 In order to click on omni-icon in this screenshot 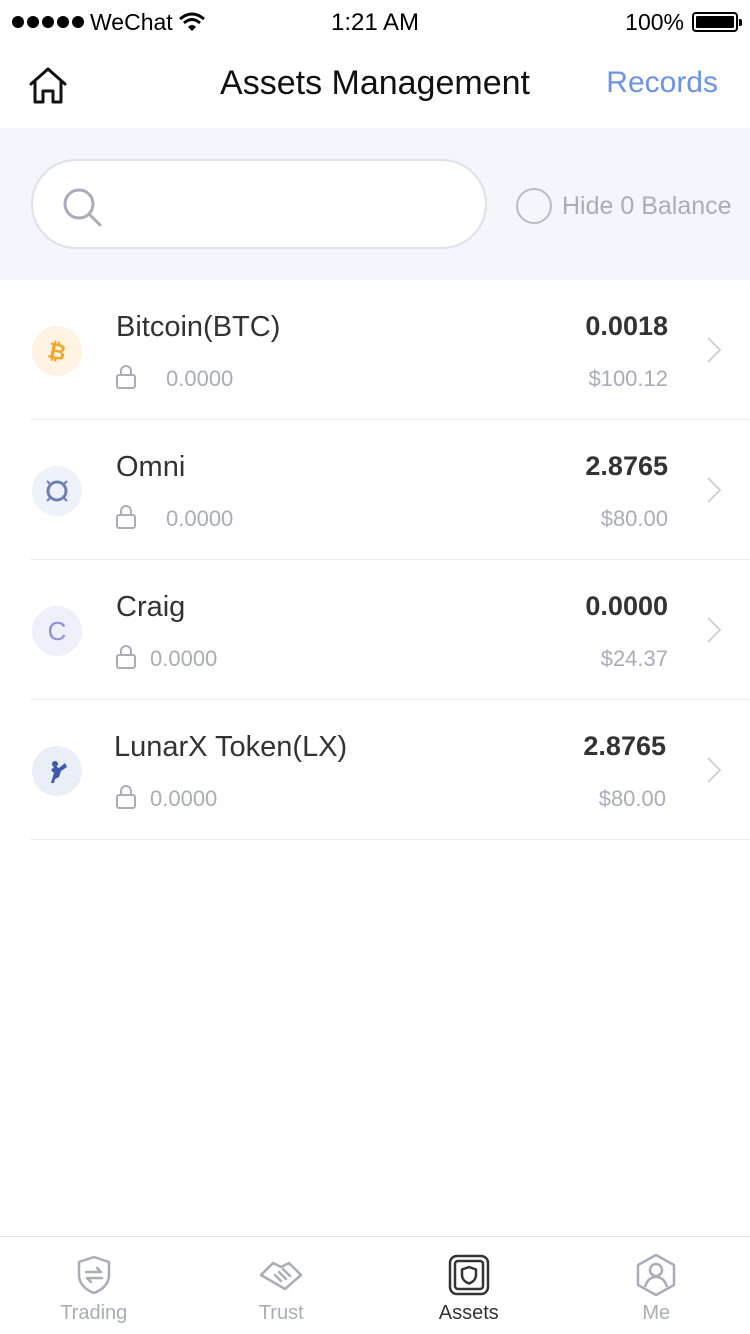, I will do `click(57, 491)`.